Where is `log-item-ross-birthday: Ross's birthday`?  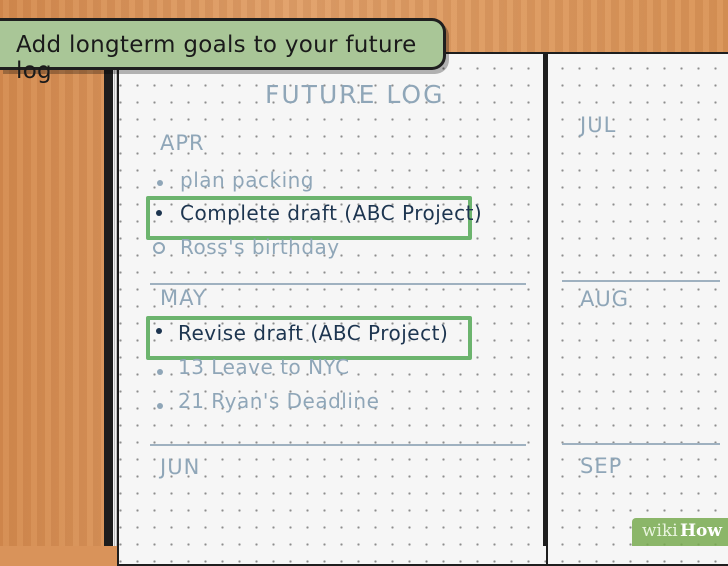
log-item-ross-birthday: Ross's birthday is located at coordinates (260, 247).